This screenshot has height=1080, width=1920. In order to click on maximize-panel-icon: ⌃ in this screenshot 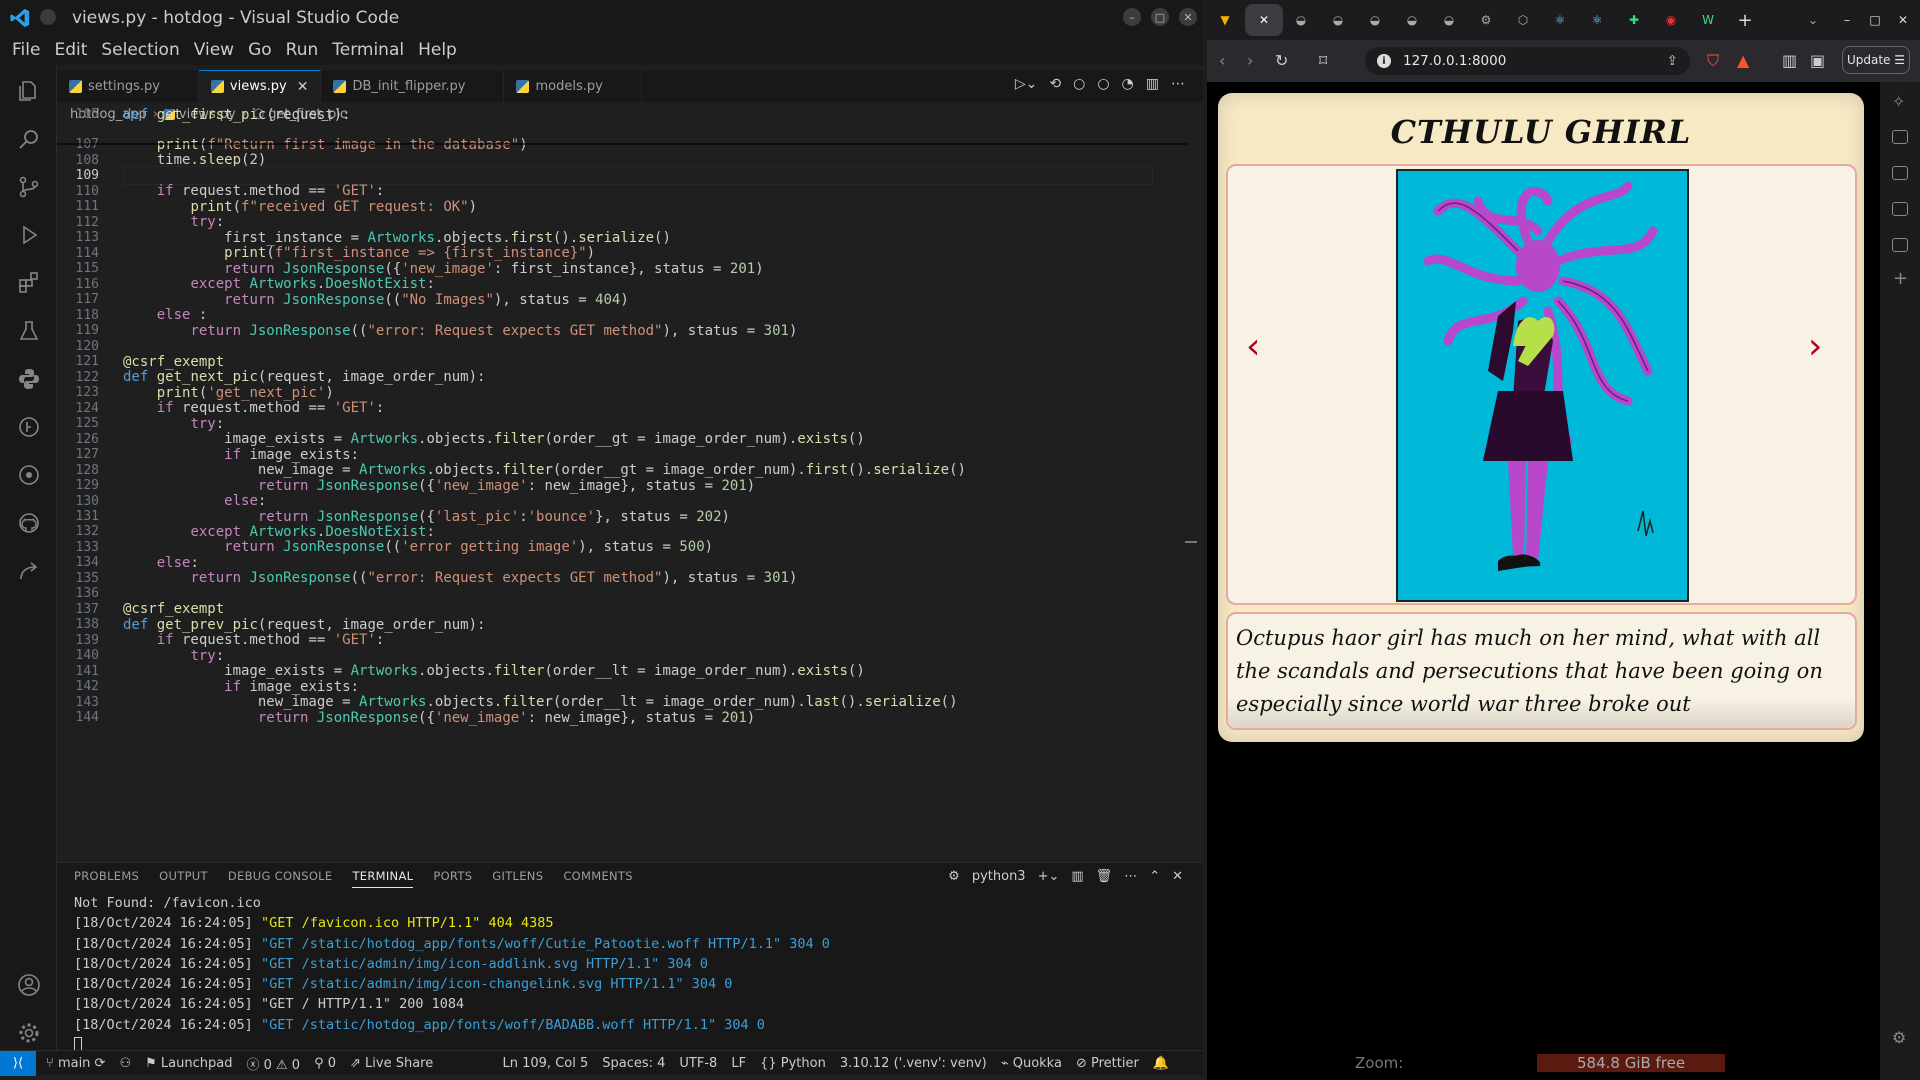, I will do `click(1154, 876)`.